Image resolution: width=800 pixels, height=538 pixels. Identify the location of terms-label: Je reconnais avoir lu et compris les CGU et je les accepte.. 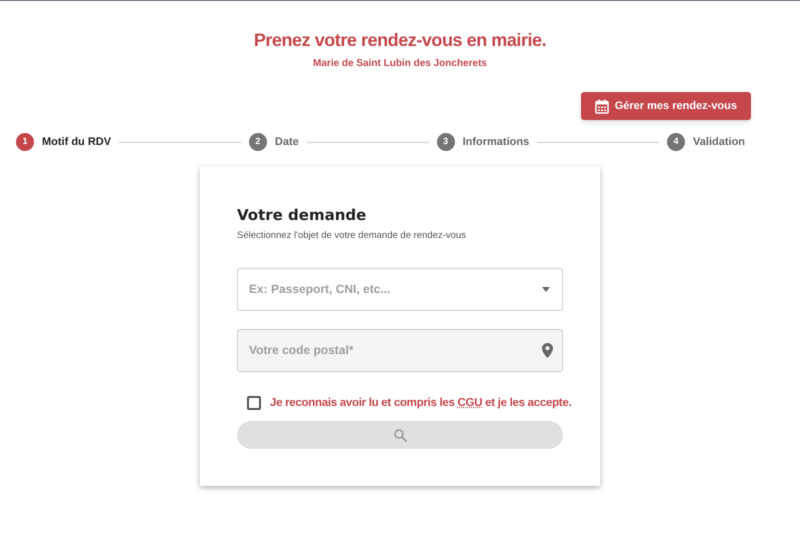
(421, 403).